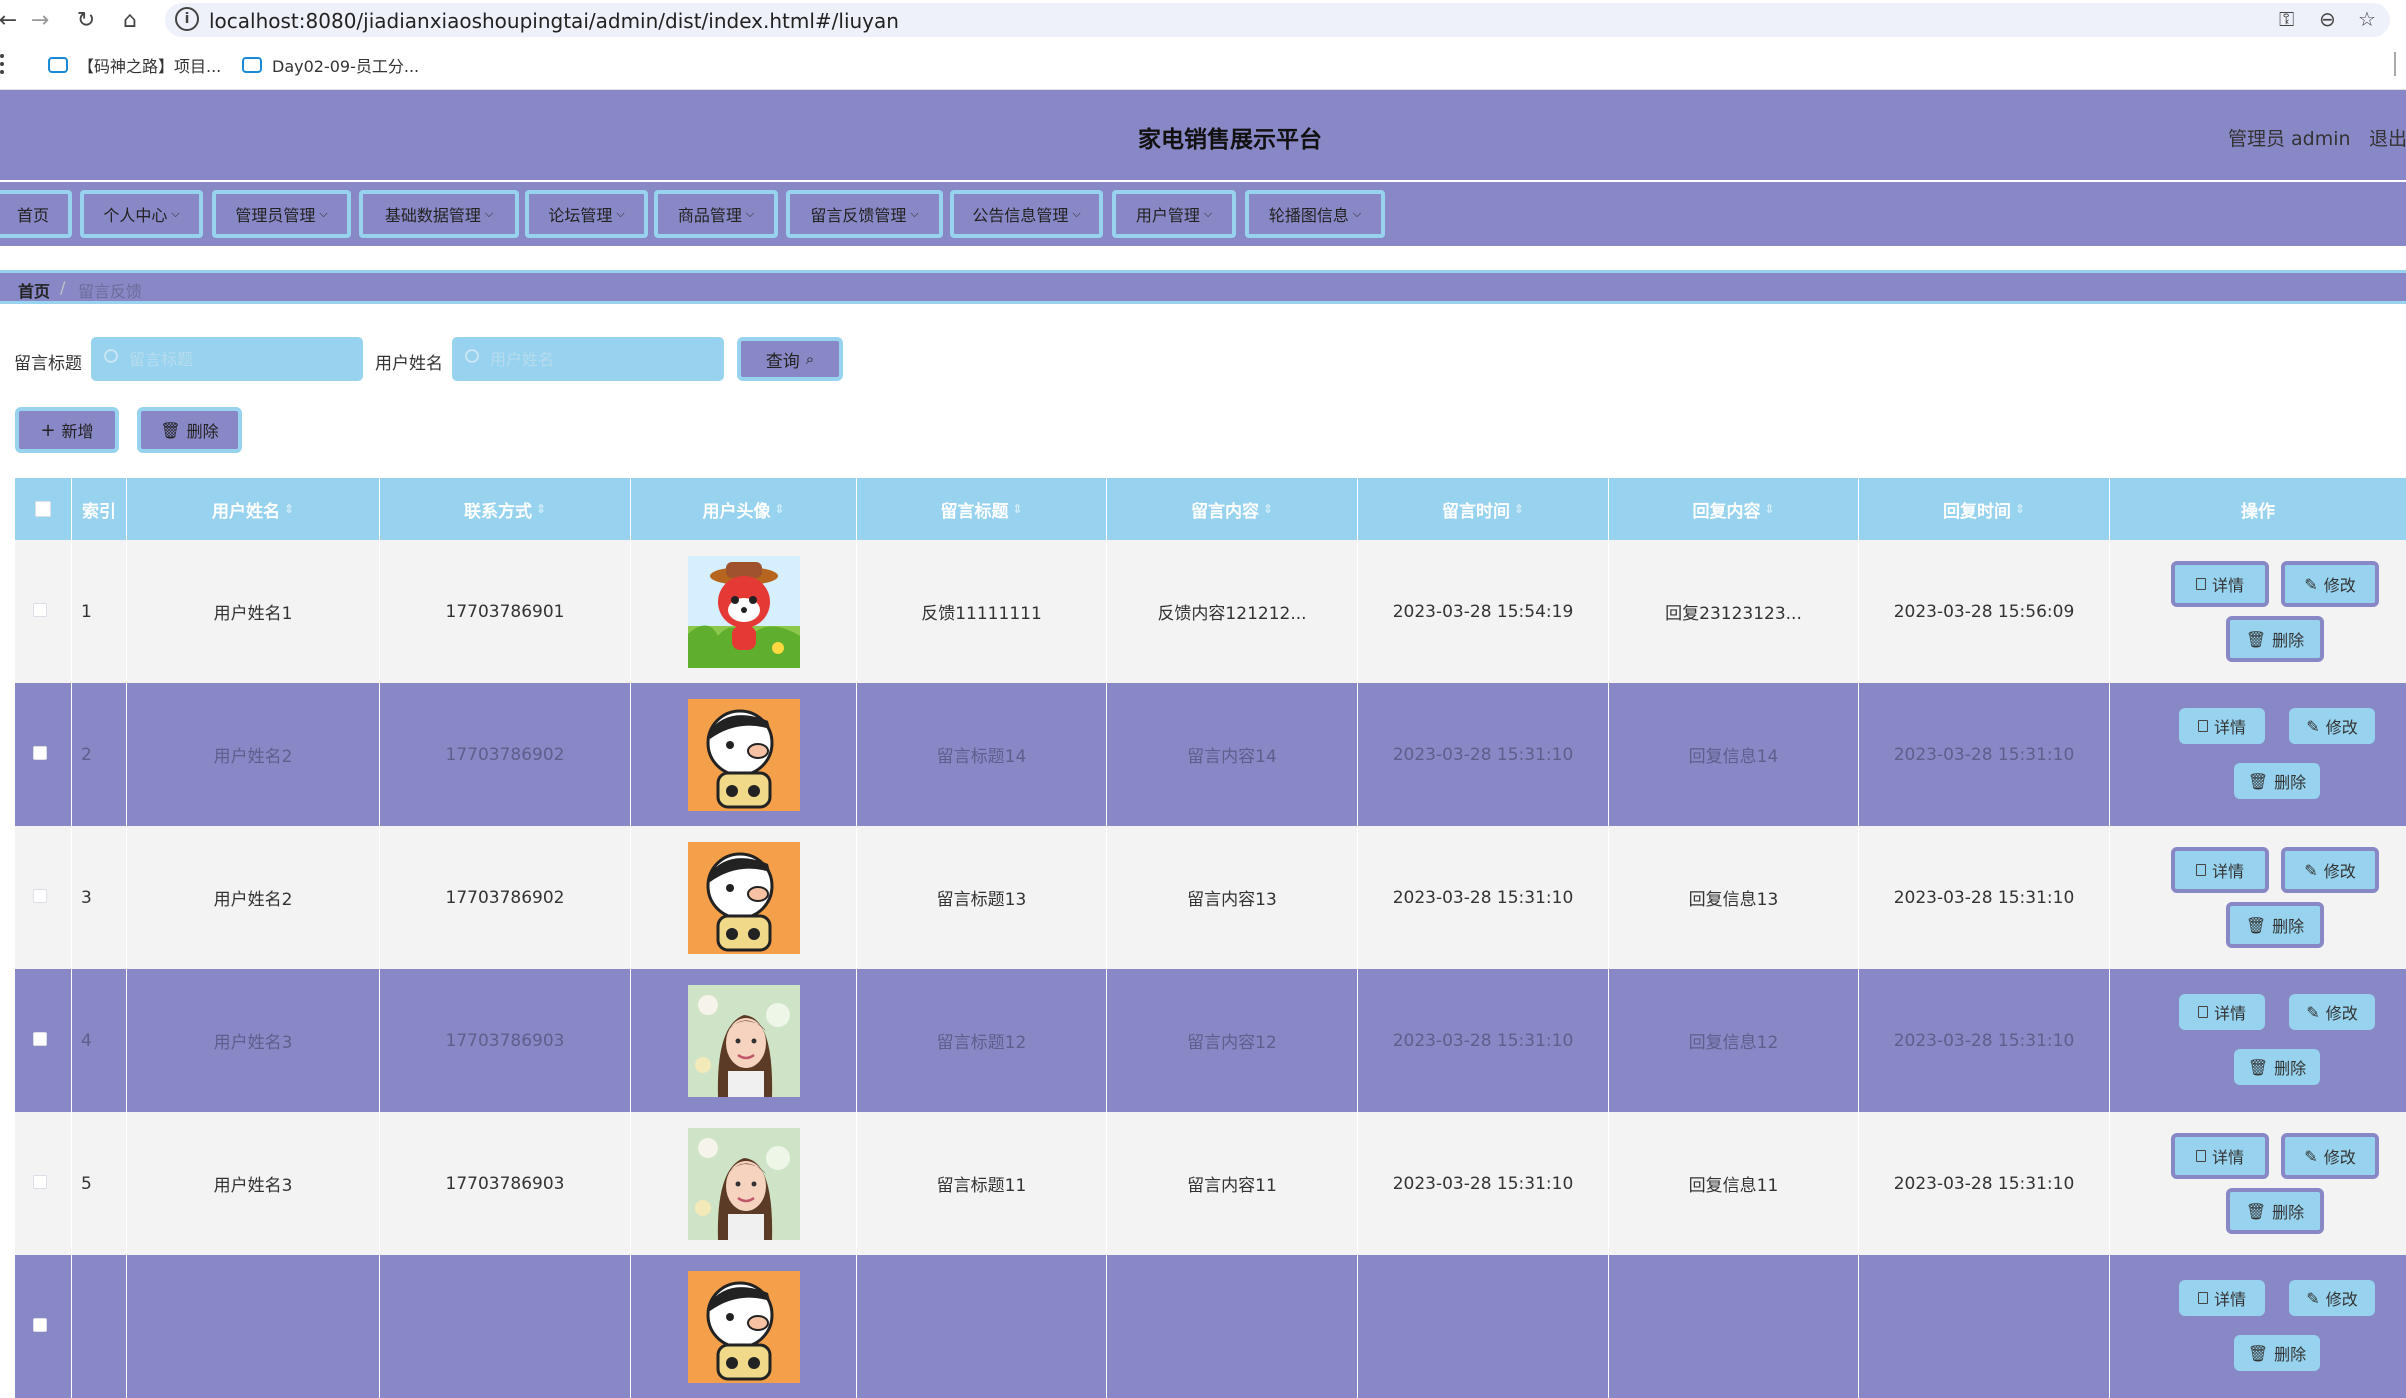 This screenshot has height=1398, width=2406. I want to click on select-all-checkbox, so click(43, 509).